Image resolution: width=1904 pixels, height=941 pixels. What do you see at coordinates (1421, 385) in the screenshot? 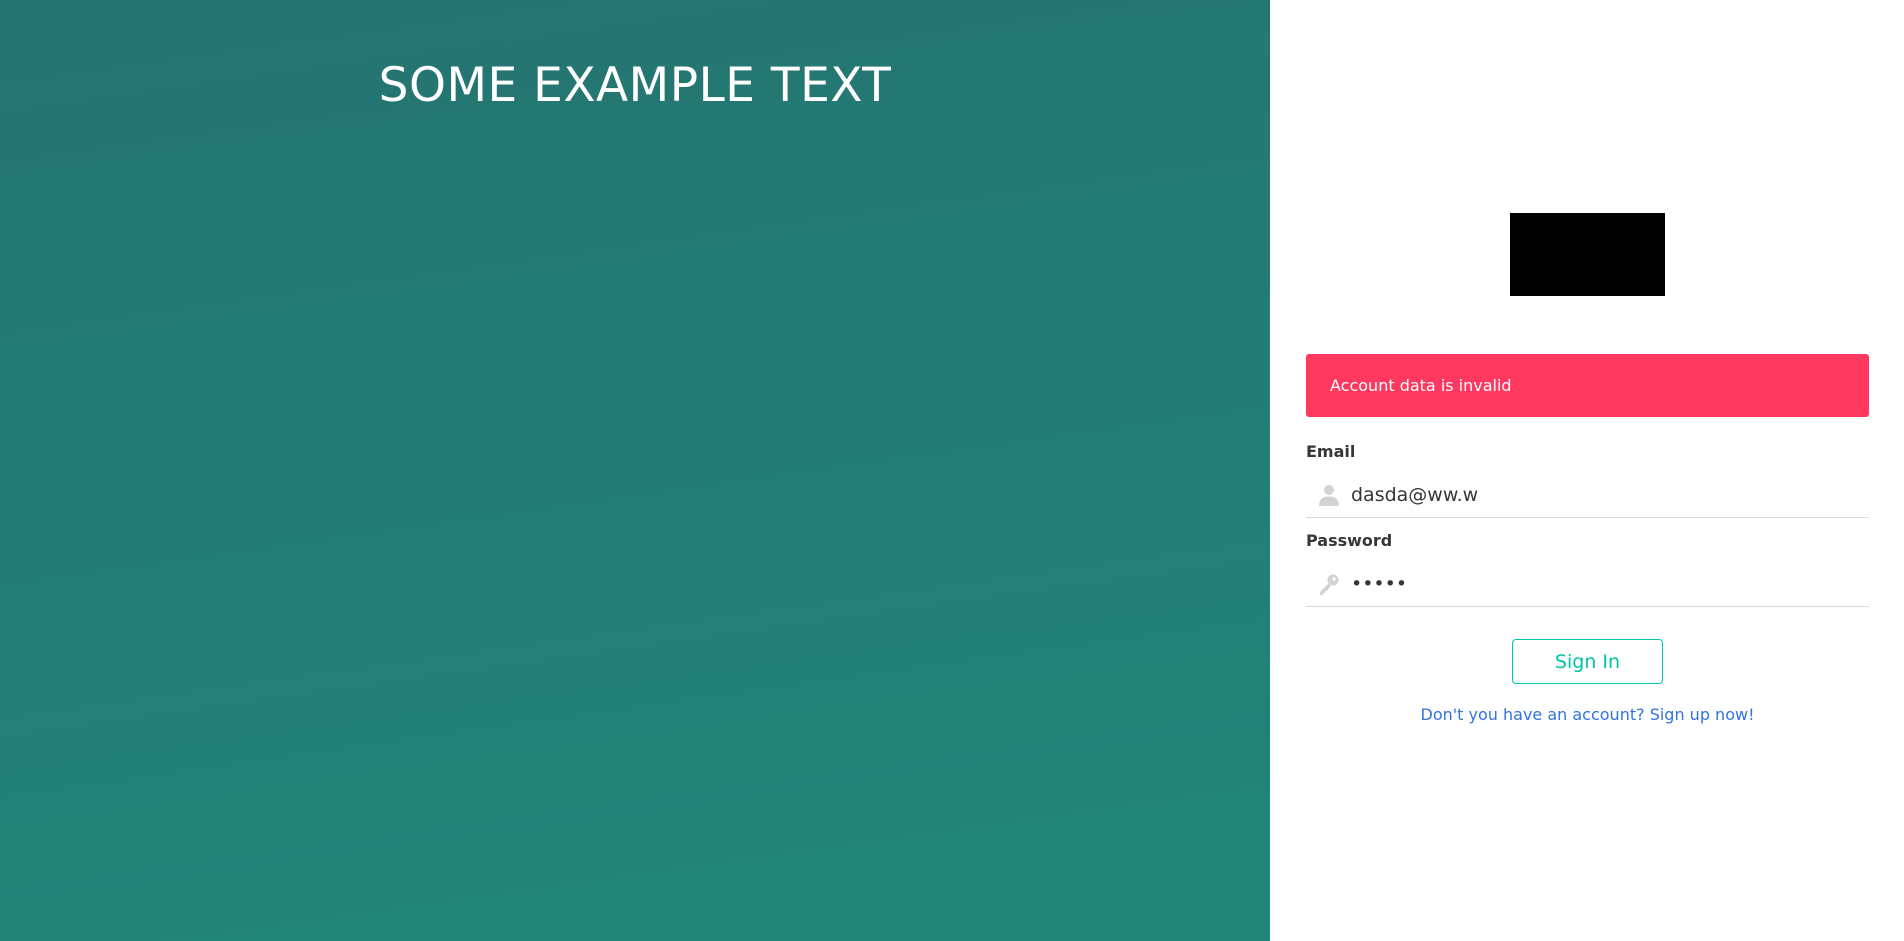
I see `error-message: Account data is invalid` at bounding box center [1421, 385].